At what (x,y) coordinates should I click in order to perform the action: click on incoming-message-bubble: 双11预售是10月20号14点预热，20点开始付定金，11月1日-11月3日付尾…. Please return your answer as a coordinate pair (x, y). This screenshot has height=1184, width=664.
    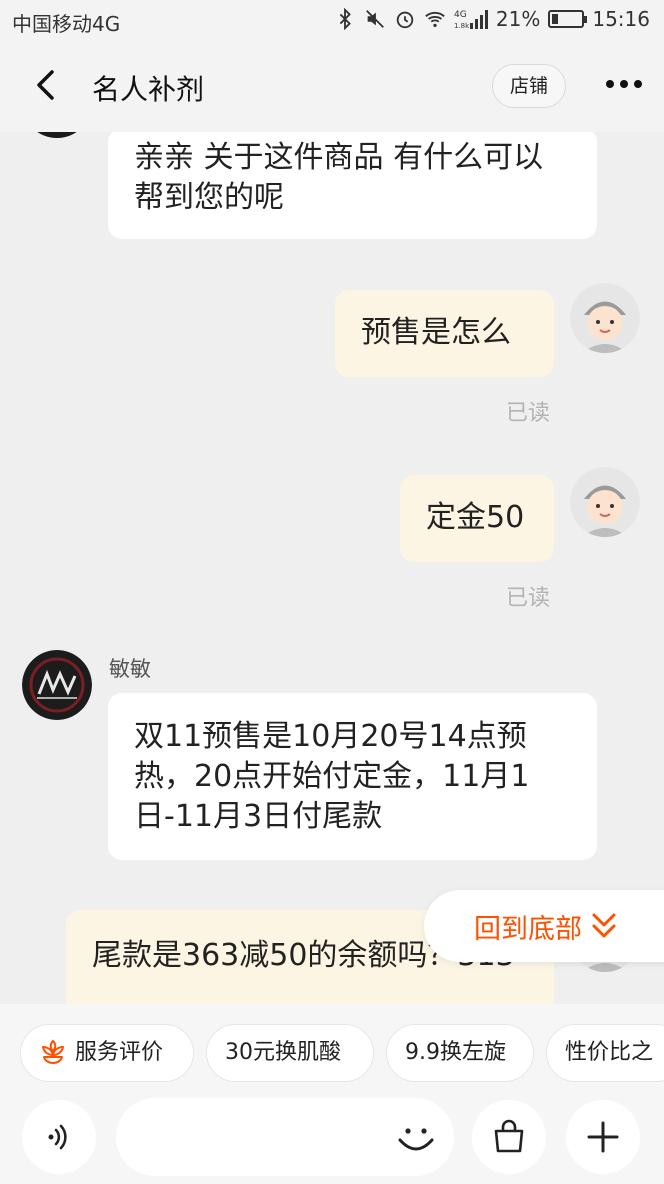
    Looking at the image, I should click on (352, 776).